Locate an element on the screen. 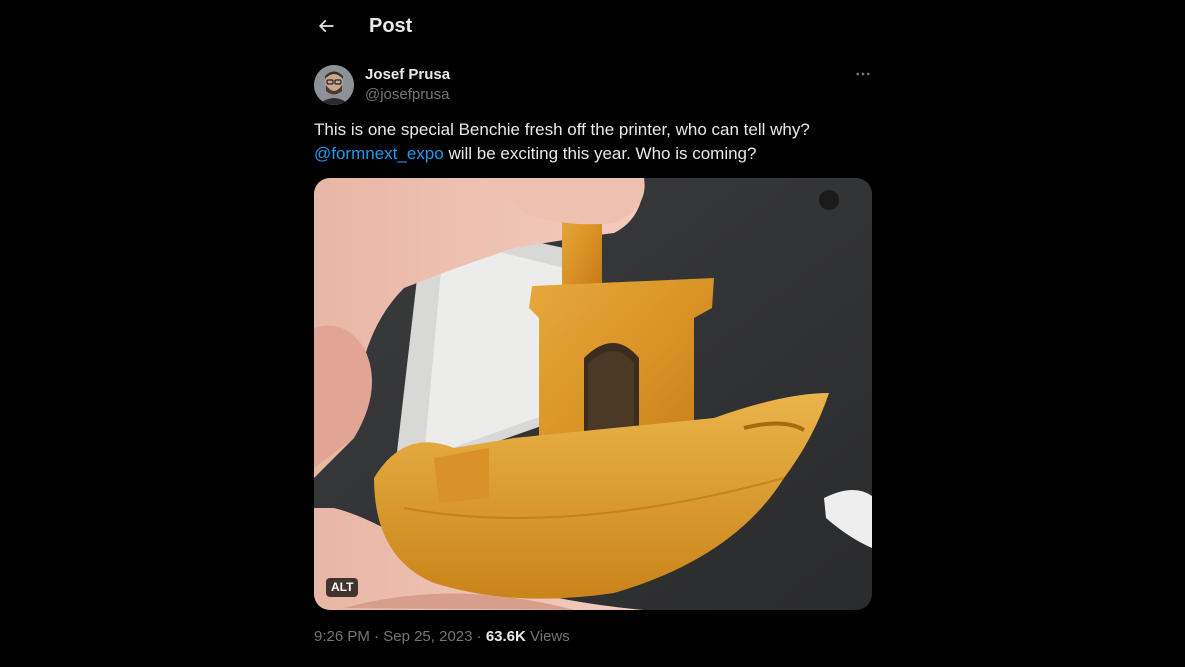 The image size is (1185, 667). avatar is located at coordinates (334, 85).